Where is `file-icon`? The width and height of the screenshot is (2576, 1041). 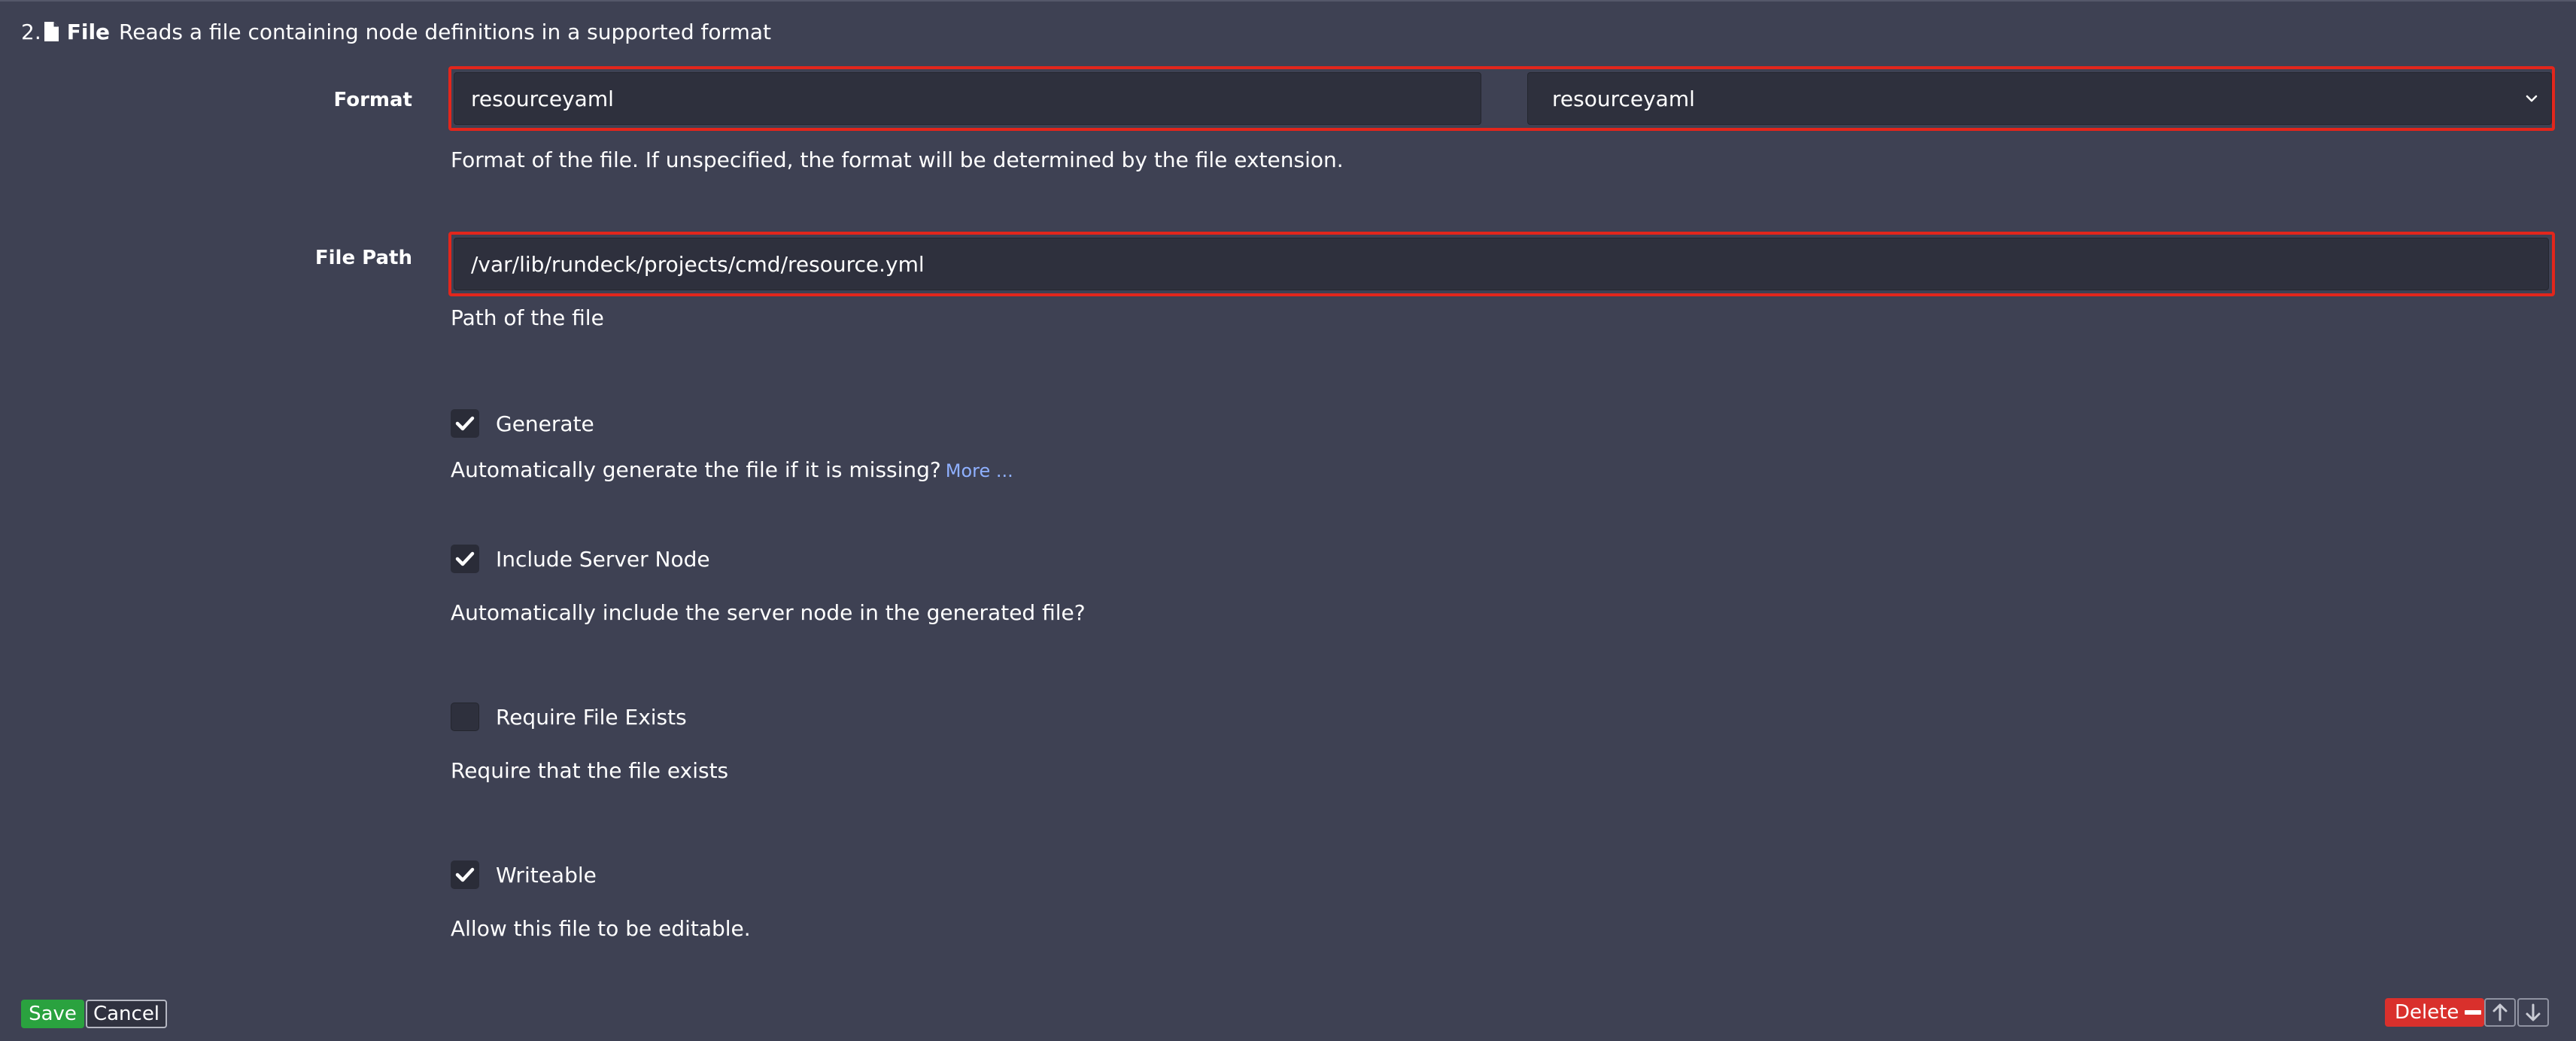 file-icon is located at coordinates (52, 31).